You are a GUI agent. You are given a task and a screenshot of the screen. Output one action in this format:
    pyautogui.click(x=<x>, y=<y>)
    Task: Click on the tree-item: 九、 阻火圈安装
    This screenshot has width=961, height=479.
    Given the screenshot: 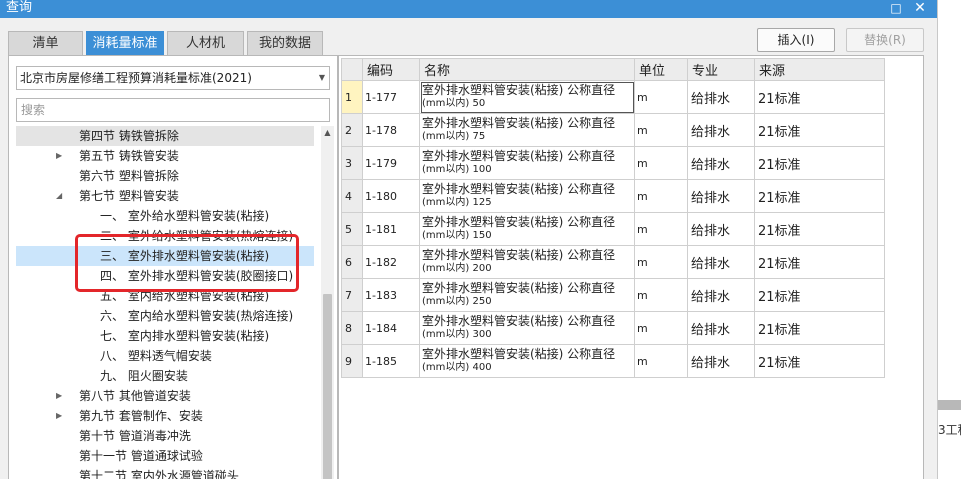 What is the action you would take?
    pyautogui.click(x=165, y=376)
    